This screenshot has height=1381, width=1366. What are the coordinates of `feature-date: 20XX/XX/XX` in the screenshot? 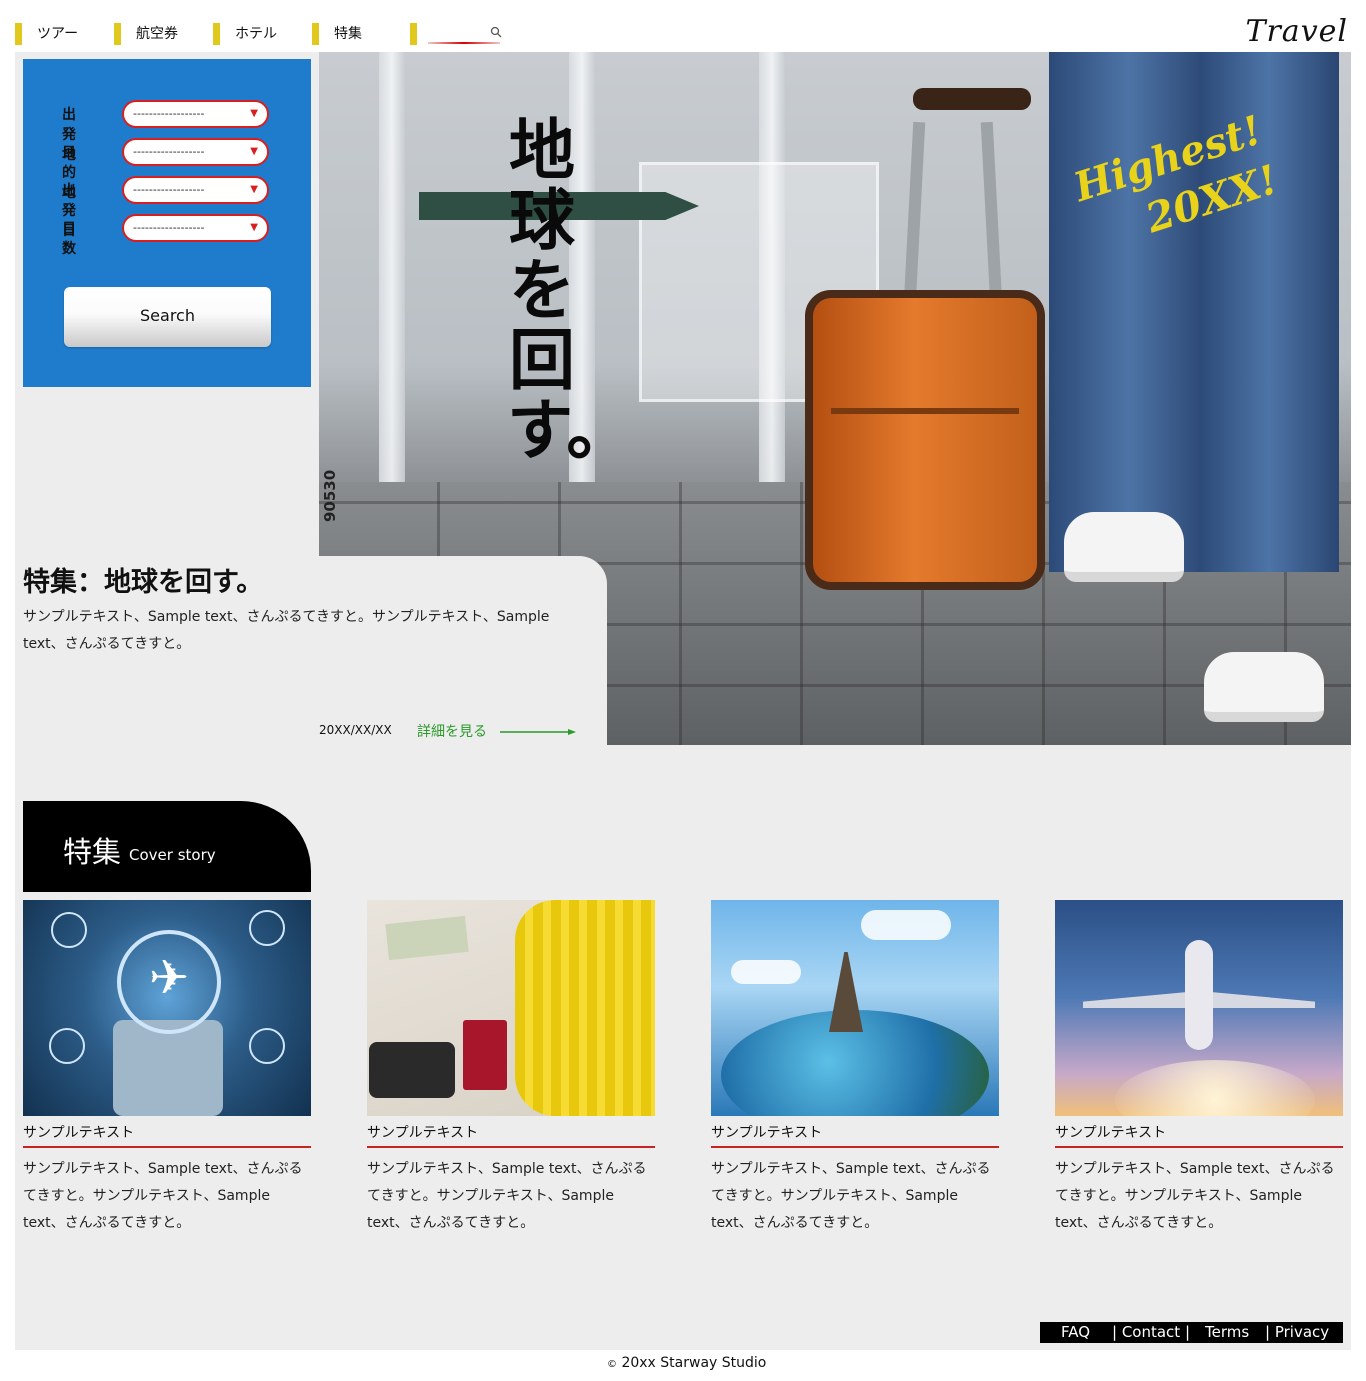 It's located at (355, 730).